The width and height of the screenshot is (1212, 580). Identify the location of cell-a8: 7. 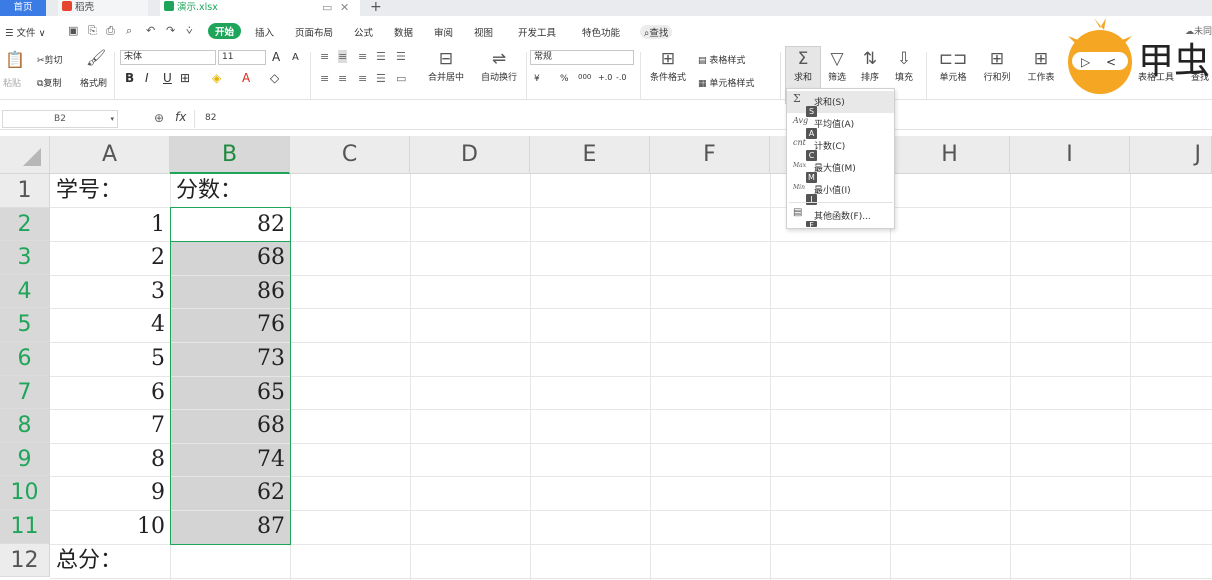
(110, 426).